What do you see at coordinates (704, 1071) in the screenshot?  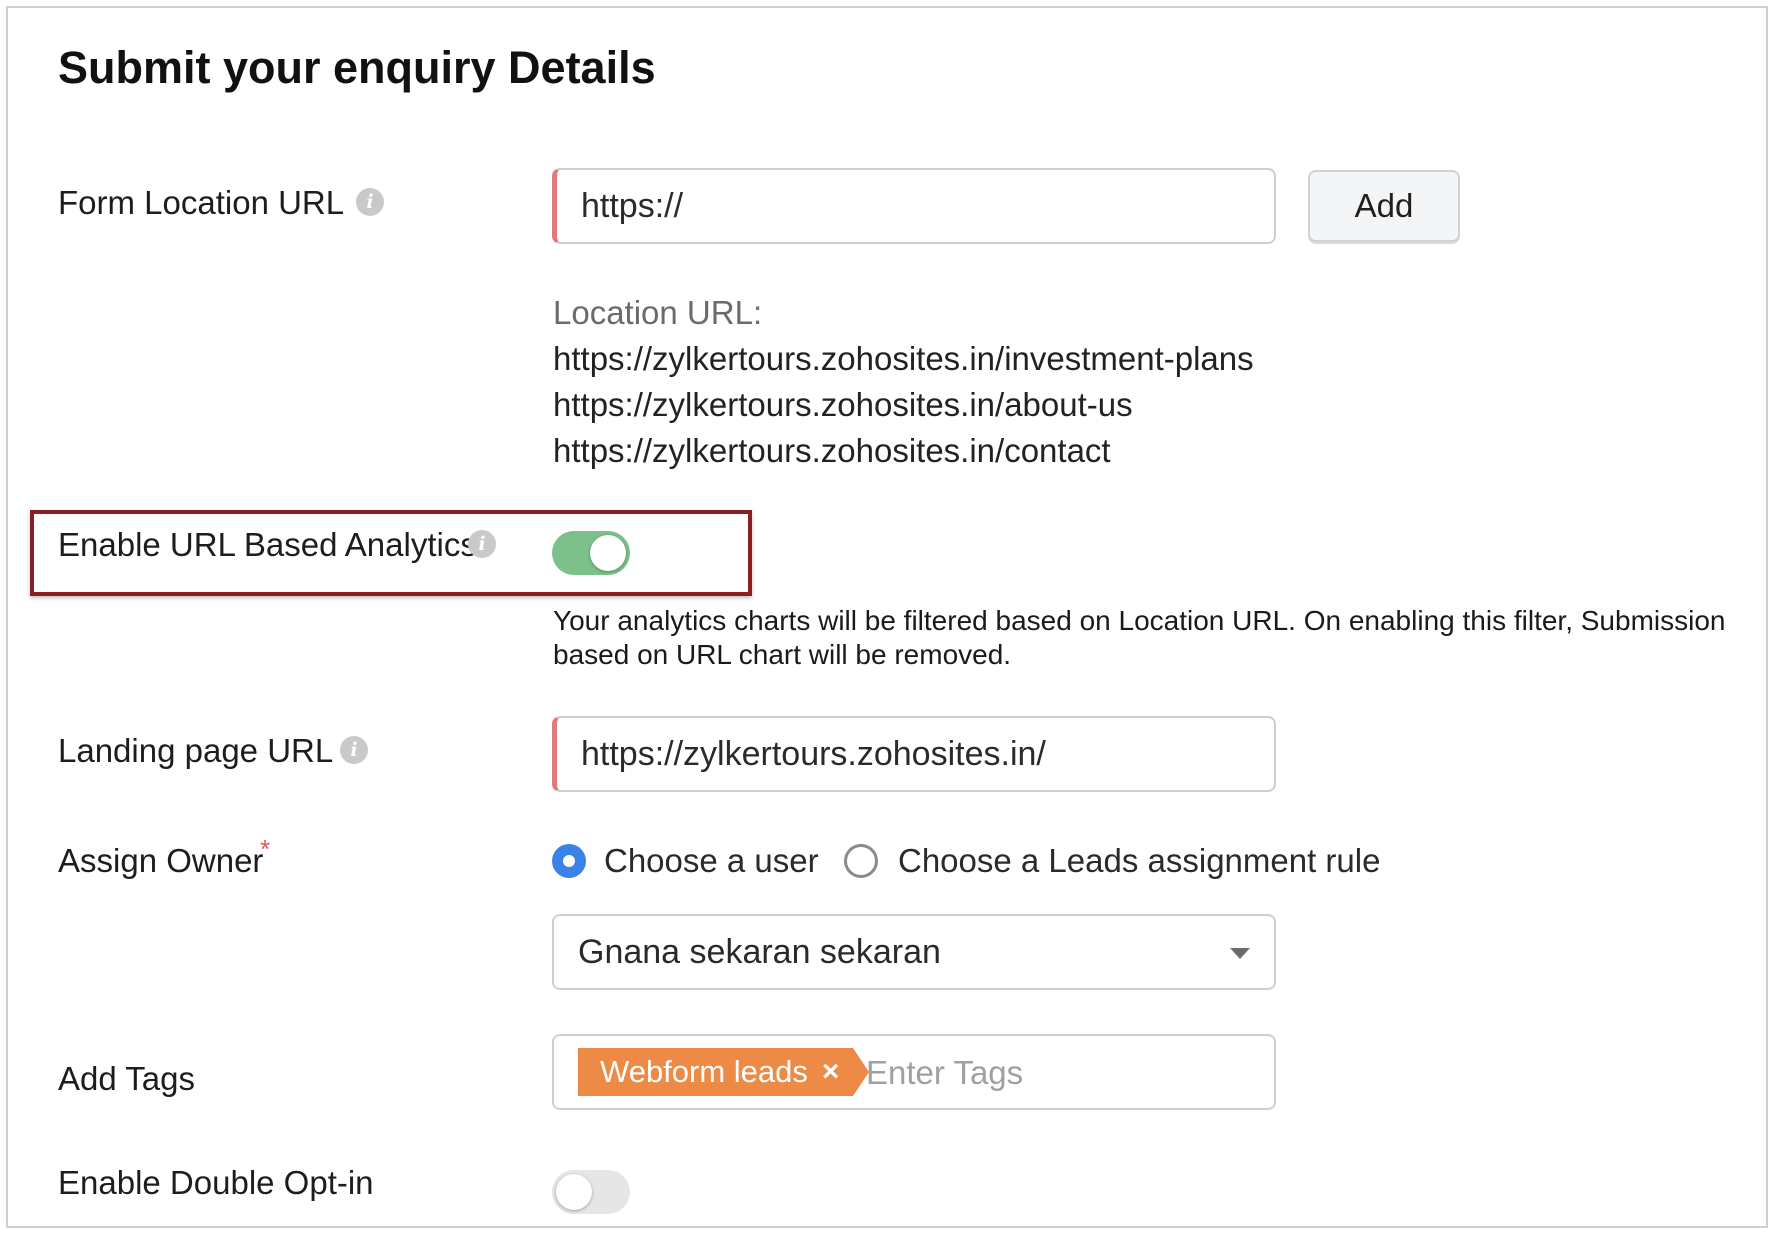 I see `tag-chip-label: Webform leads` at bounding box center [704, 1071].